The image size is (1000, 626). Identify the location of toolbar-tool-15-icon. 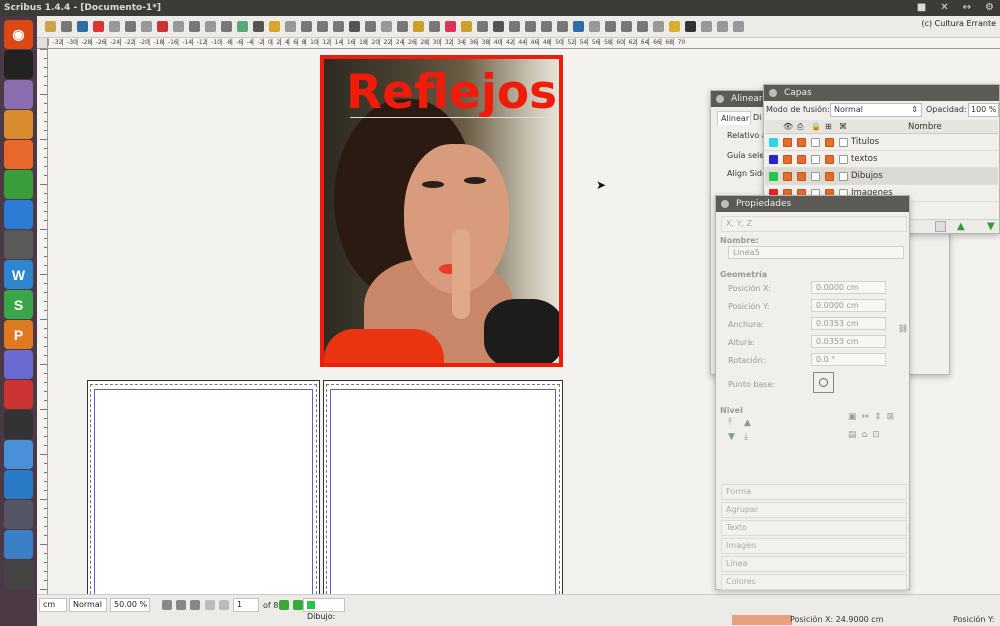
(274, 26).